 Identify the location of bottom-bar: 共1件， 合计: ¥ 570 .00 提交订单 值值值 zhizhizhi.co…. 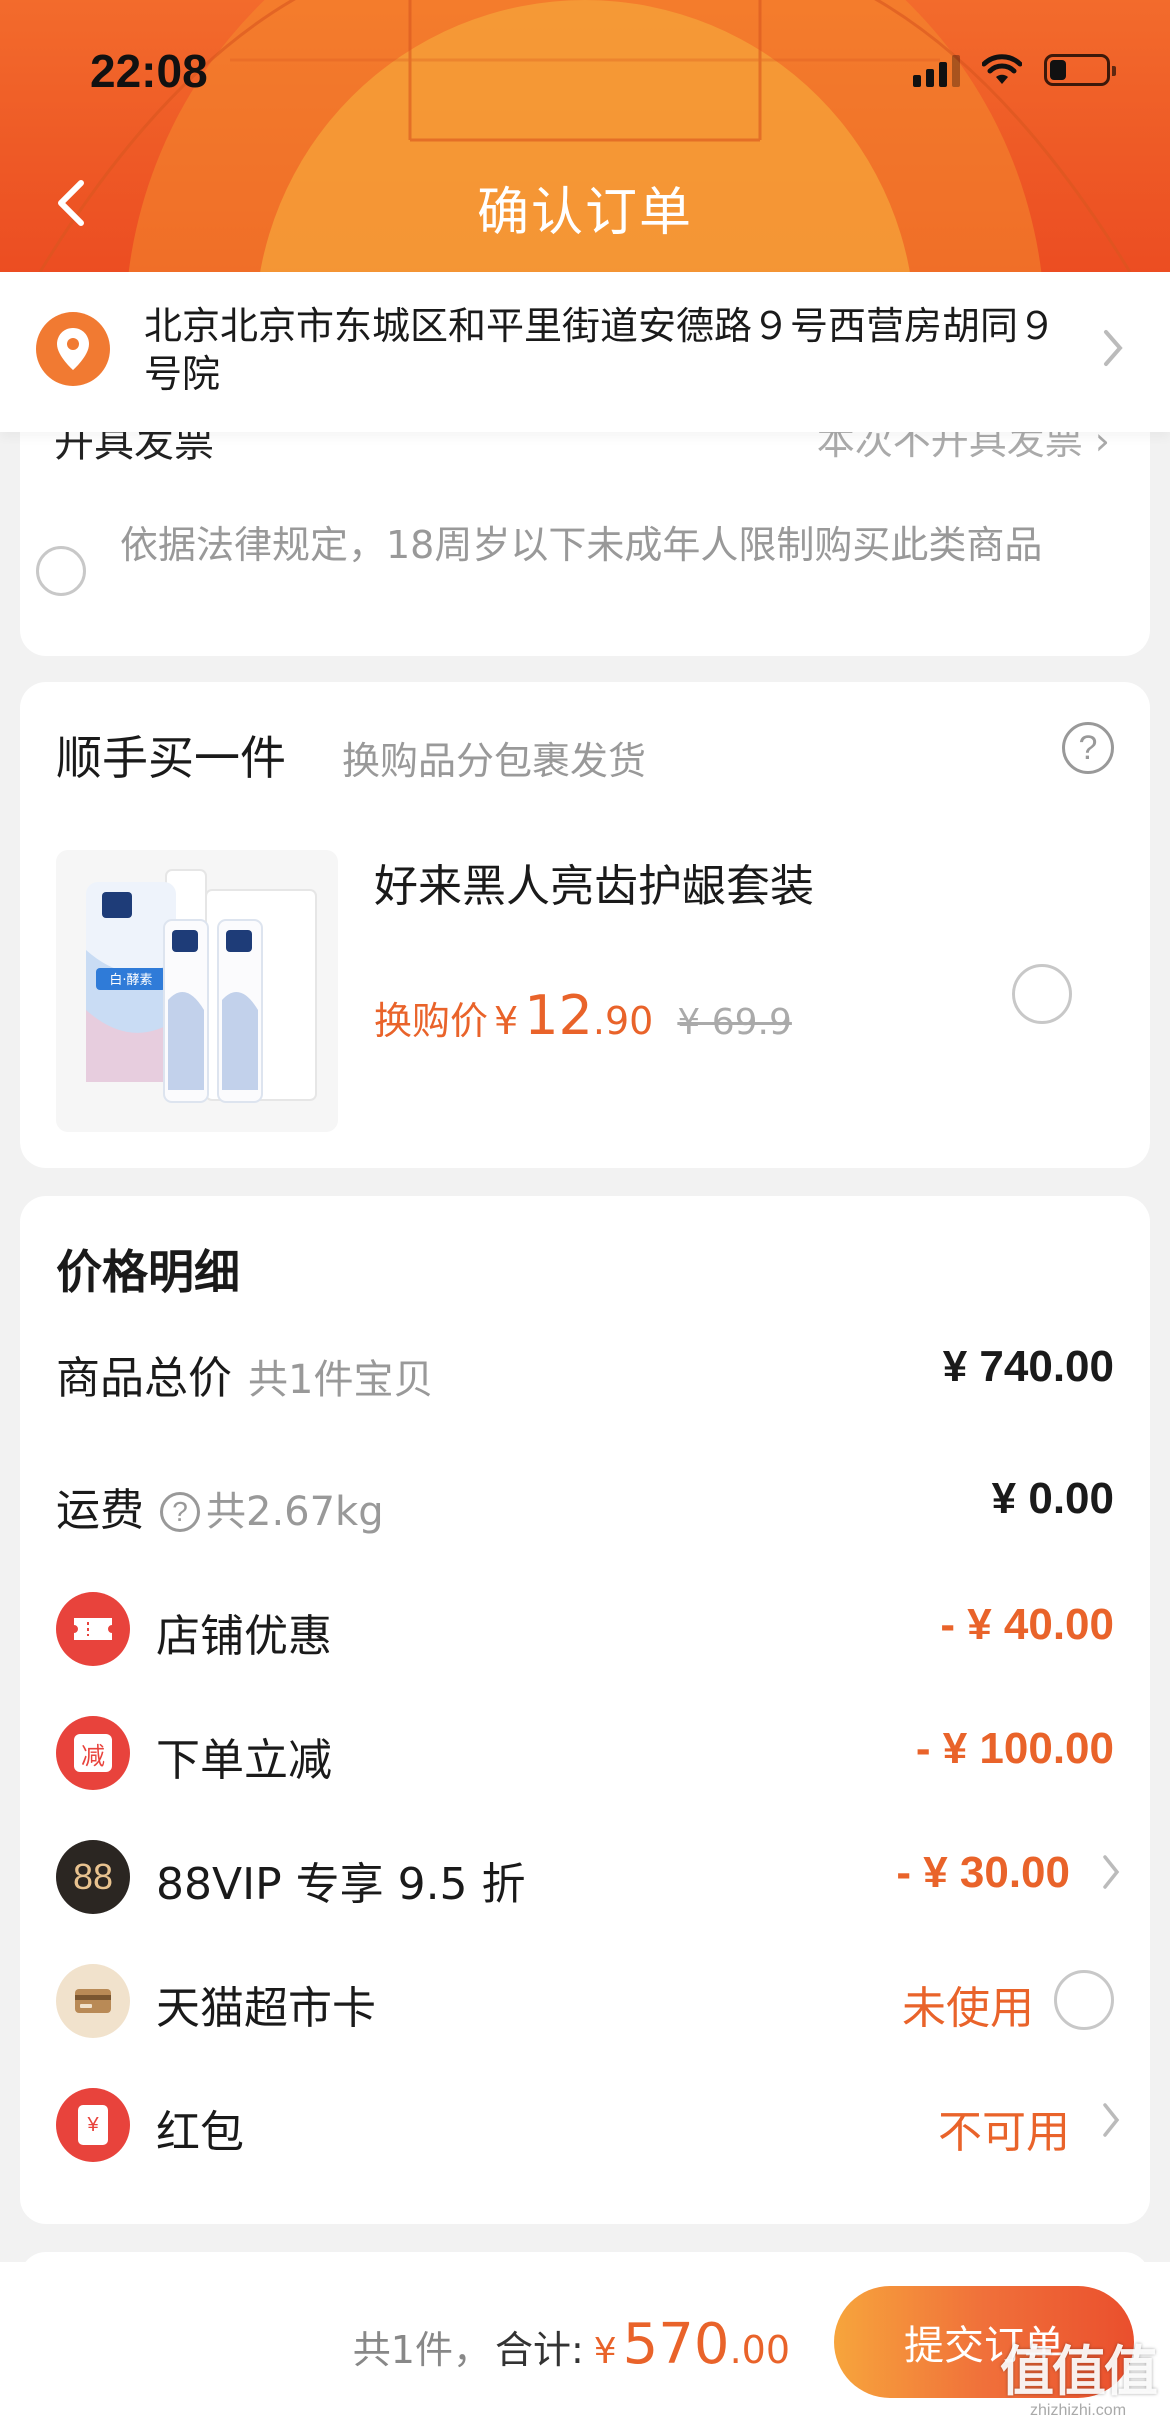
(585, 2346).